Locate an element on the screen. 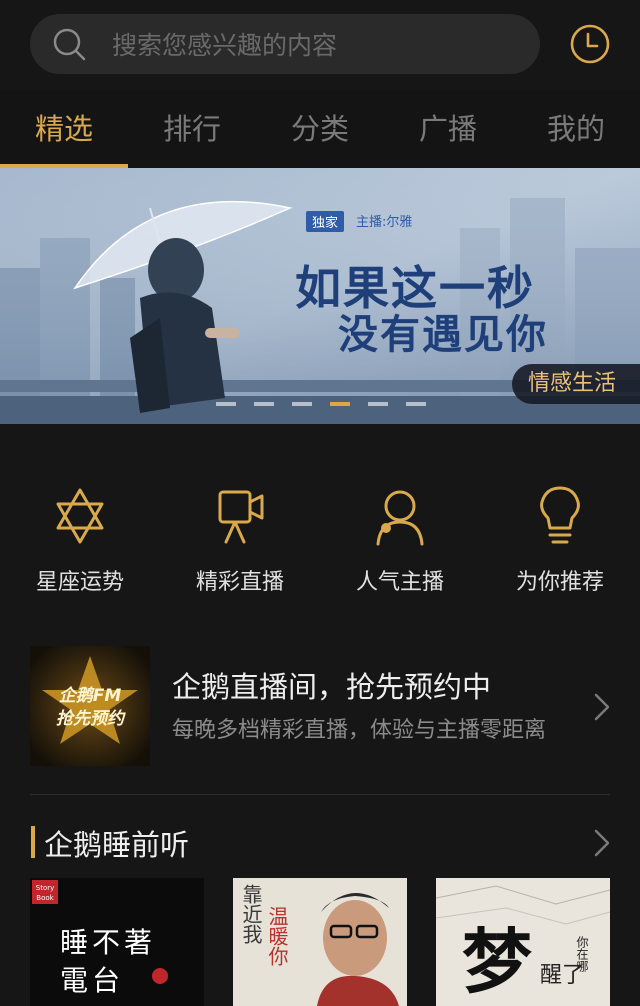 The width and height of the screenshot is (640, 1006). star-of-david-icon is located at coordinates (80, 516).